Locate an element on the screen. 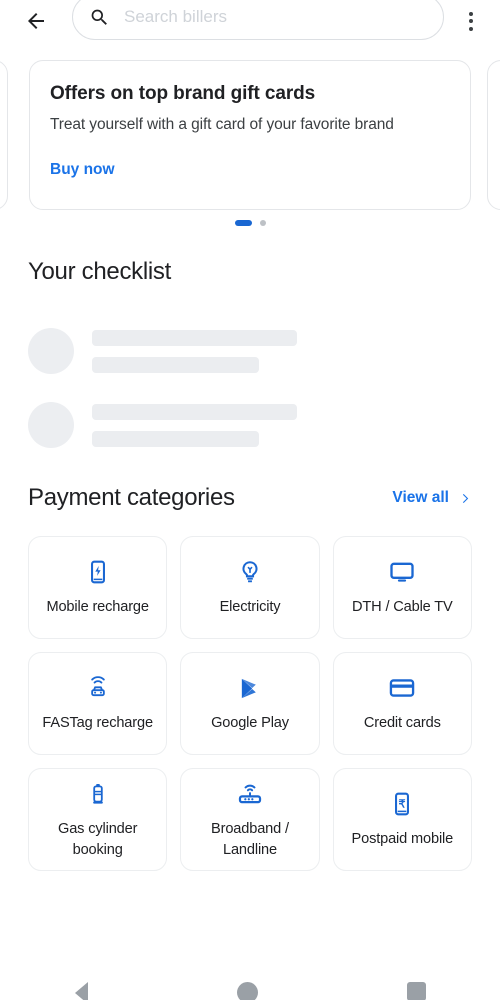 The image size is (500, 1000). system-recents-icon is located at coordinates (416, 991).